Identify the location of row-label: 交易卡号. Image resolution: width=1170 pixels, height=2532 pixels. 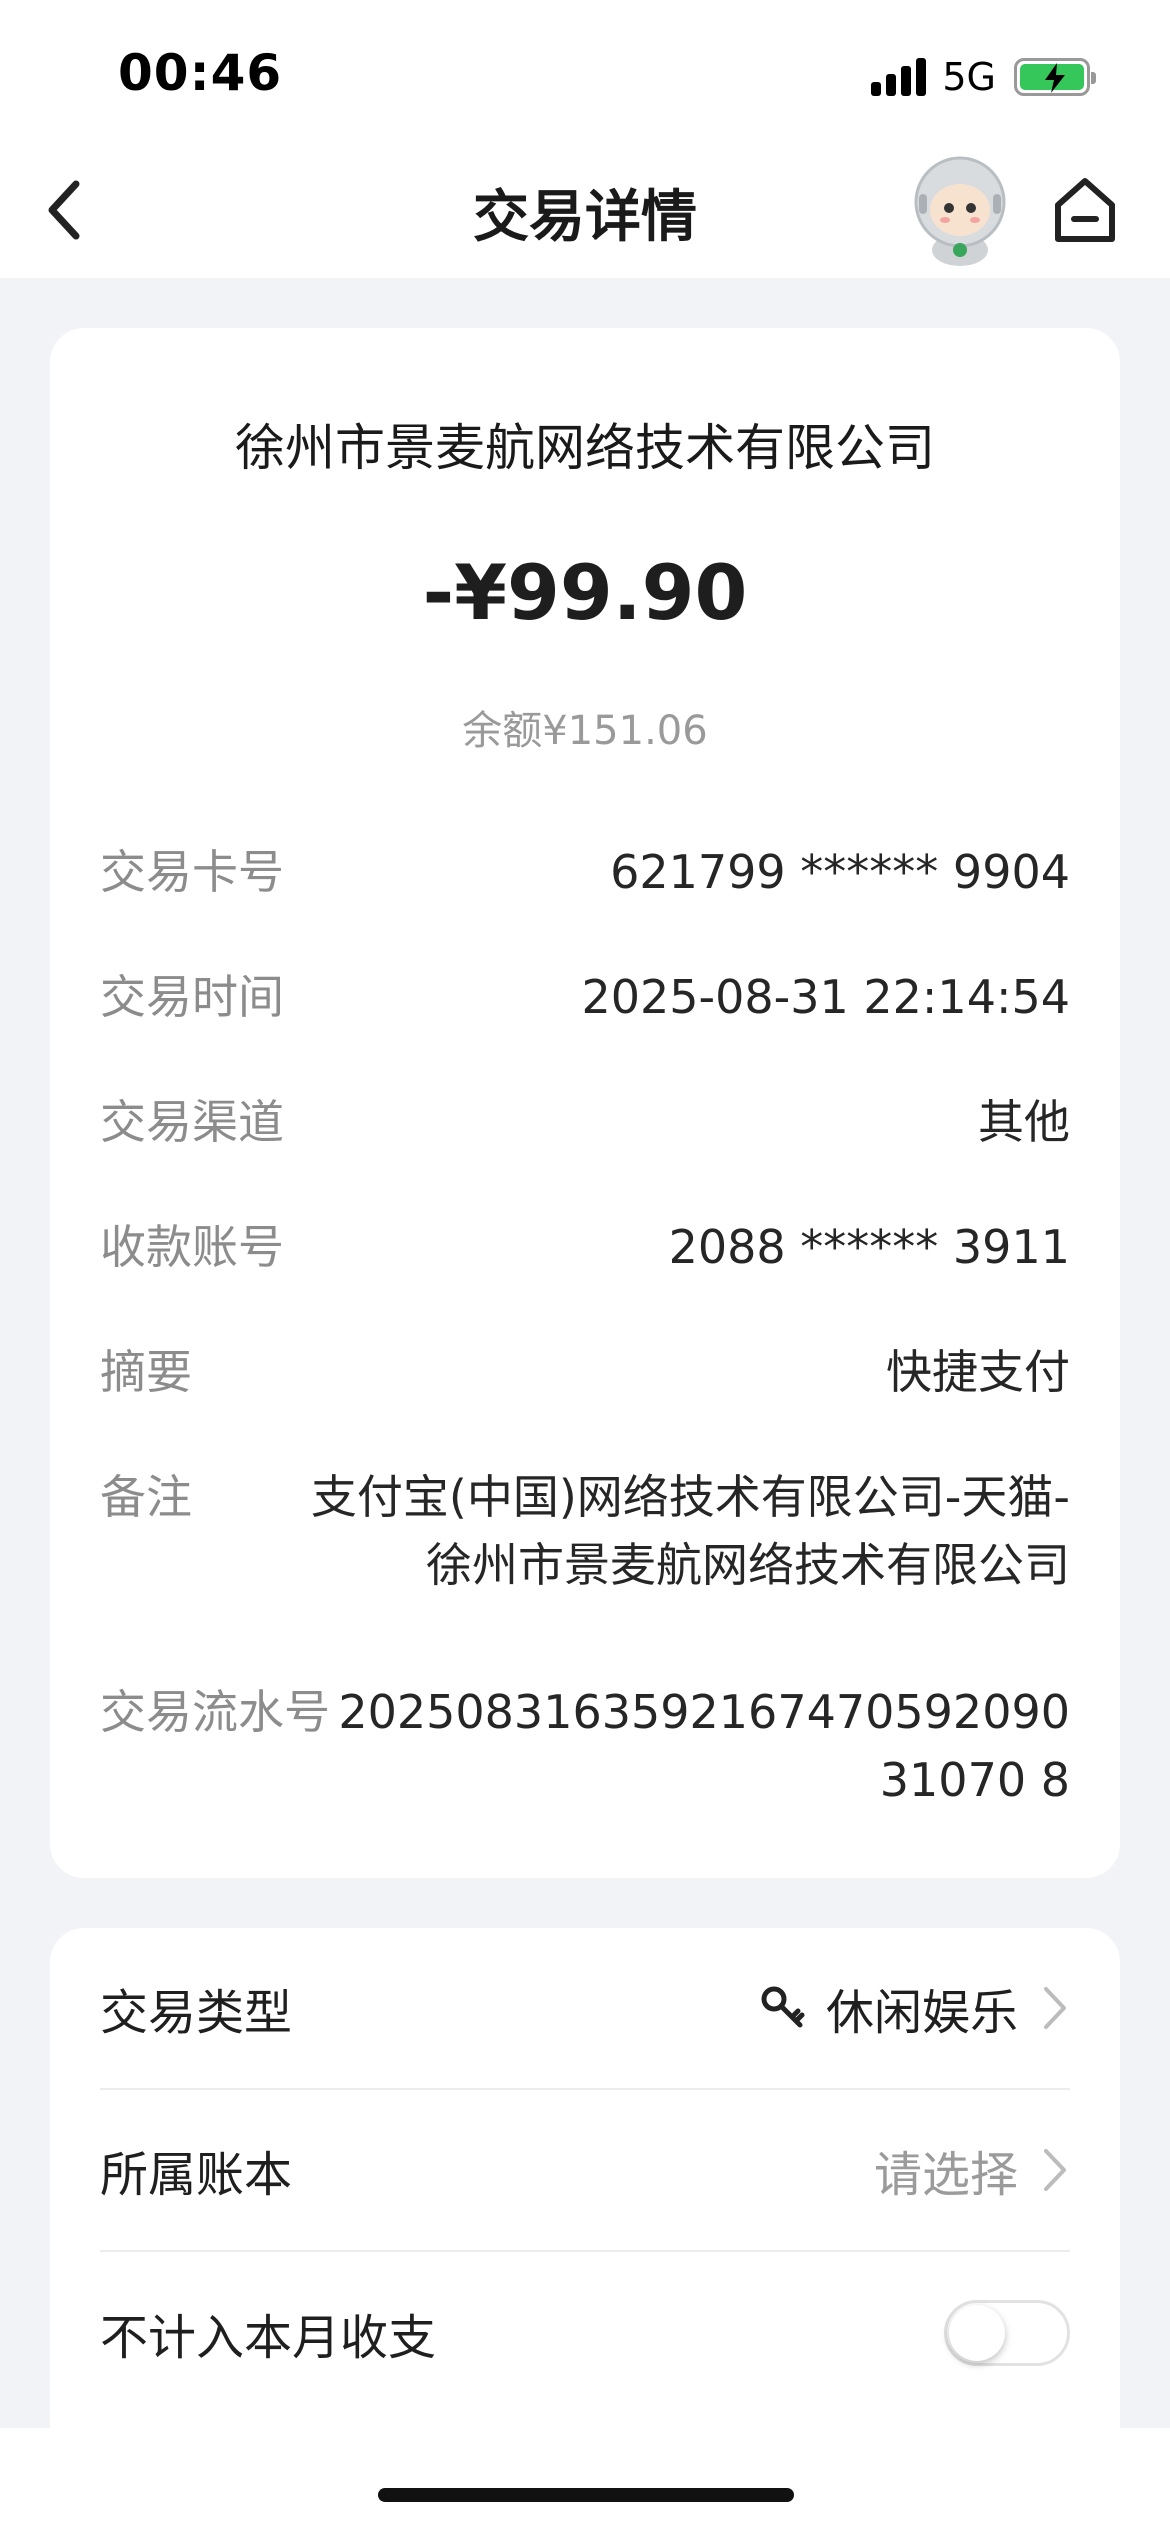
(192, 872).